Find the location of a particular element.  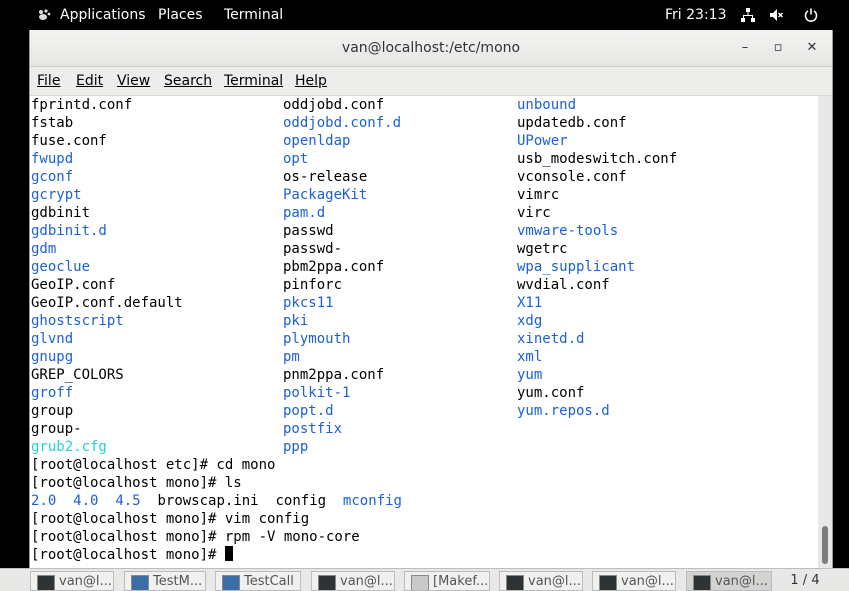

ls-output-entry: browscap.ini is located at coordinates (208, 501).